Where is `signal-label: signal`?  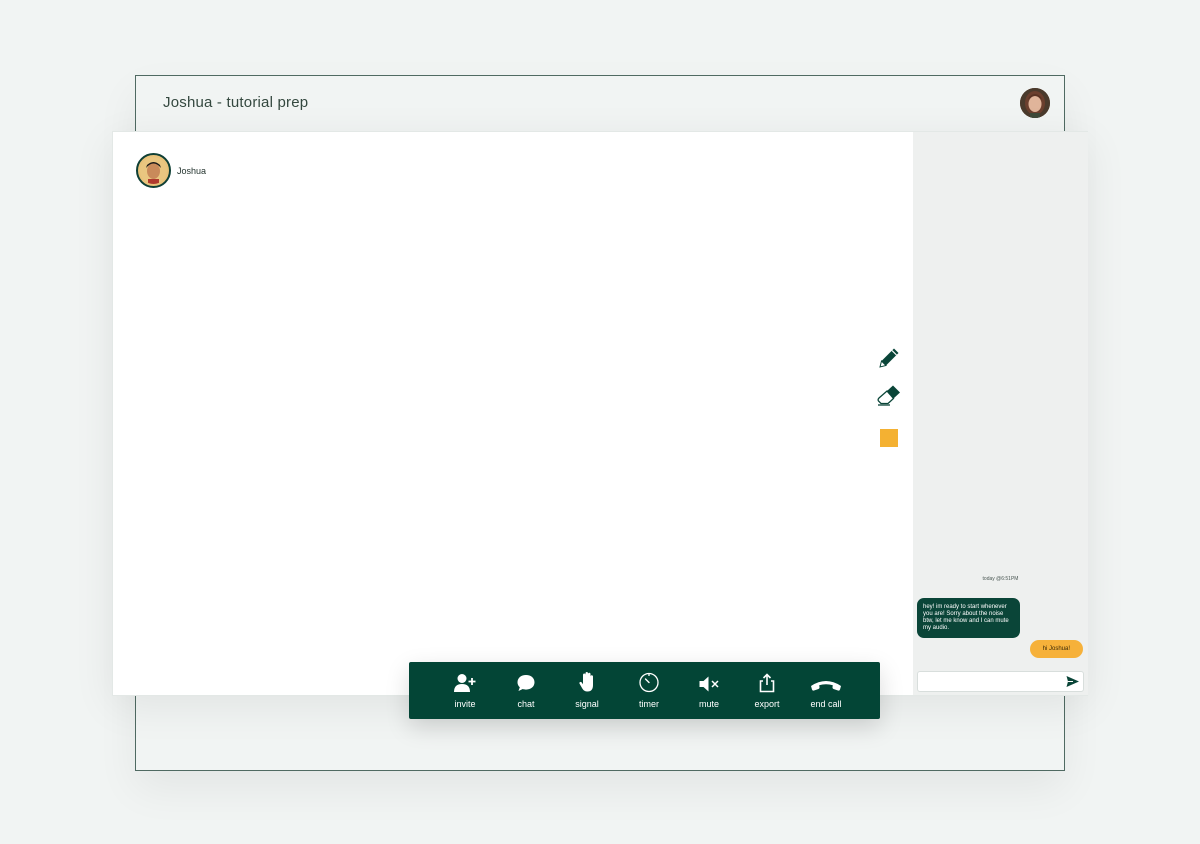 signal-label: signal is located at coordinates (587, 704).